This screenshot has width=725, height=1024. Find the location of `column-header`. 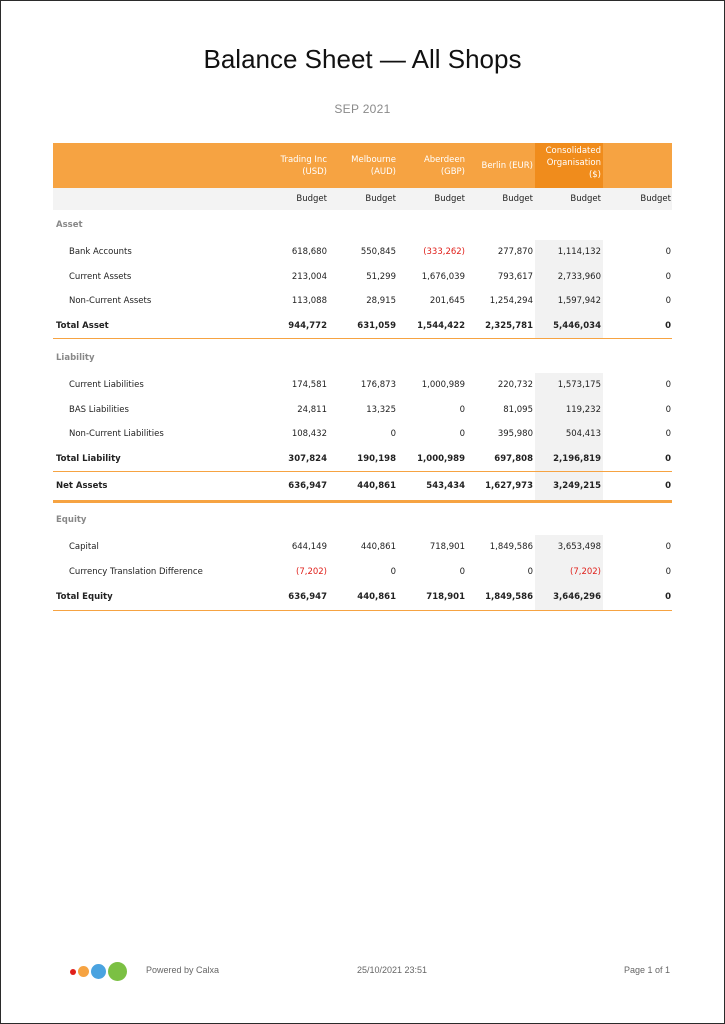

column-header is located at coordinates (639, 165).